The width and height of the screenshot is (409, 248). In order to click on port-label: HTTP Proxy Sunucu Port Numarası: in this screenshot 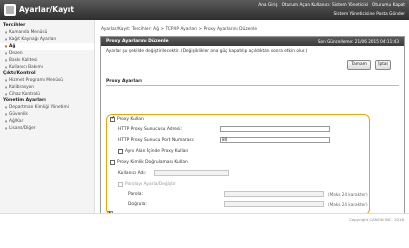, I will do `click(156, 140)`.